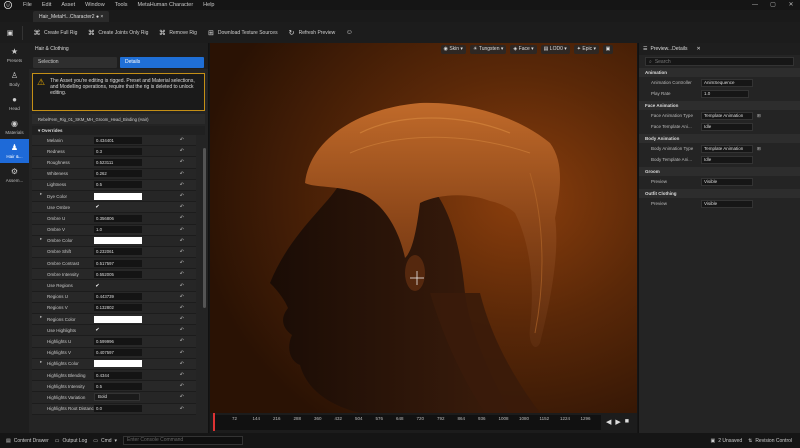 This screenshot has width=800, height=448. Describe the element at coordinates (55, 33) in the screenshot. I see `create-full-rig-button: ⌘ Create Full Rig` at that location.